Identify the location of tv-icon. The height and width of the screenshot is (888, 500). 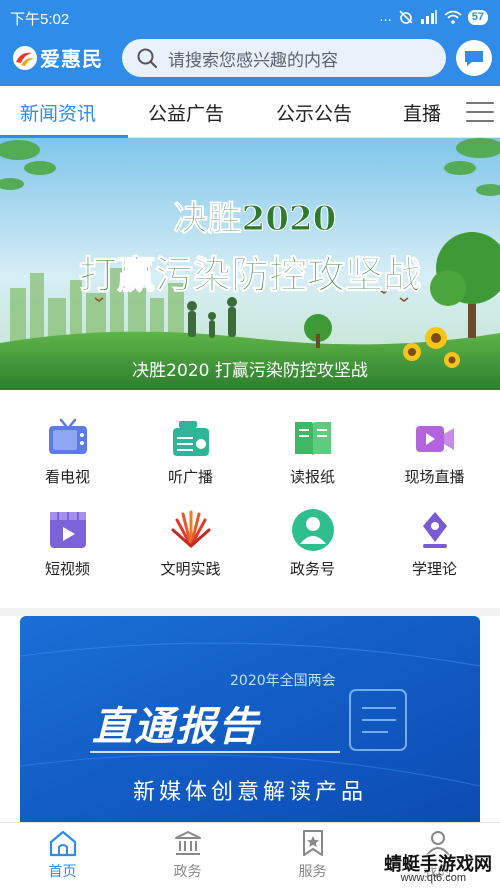
(67, 436).